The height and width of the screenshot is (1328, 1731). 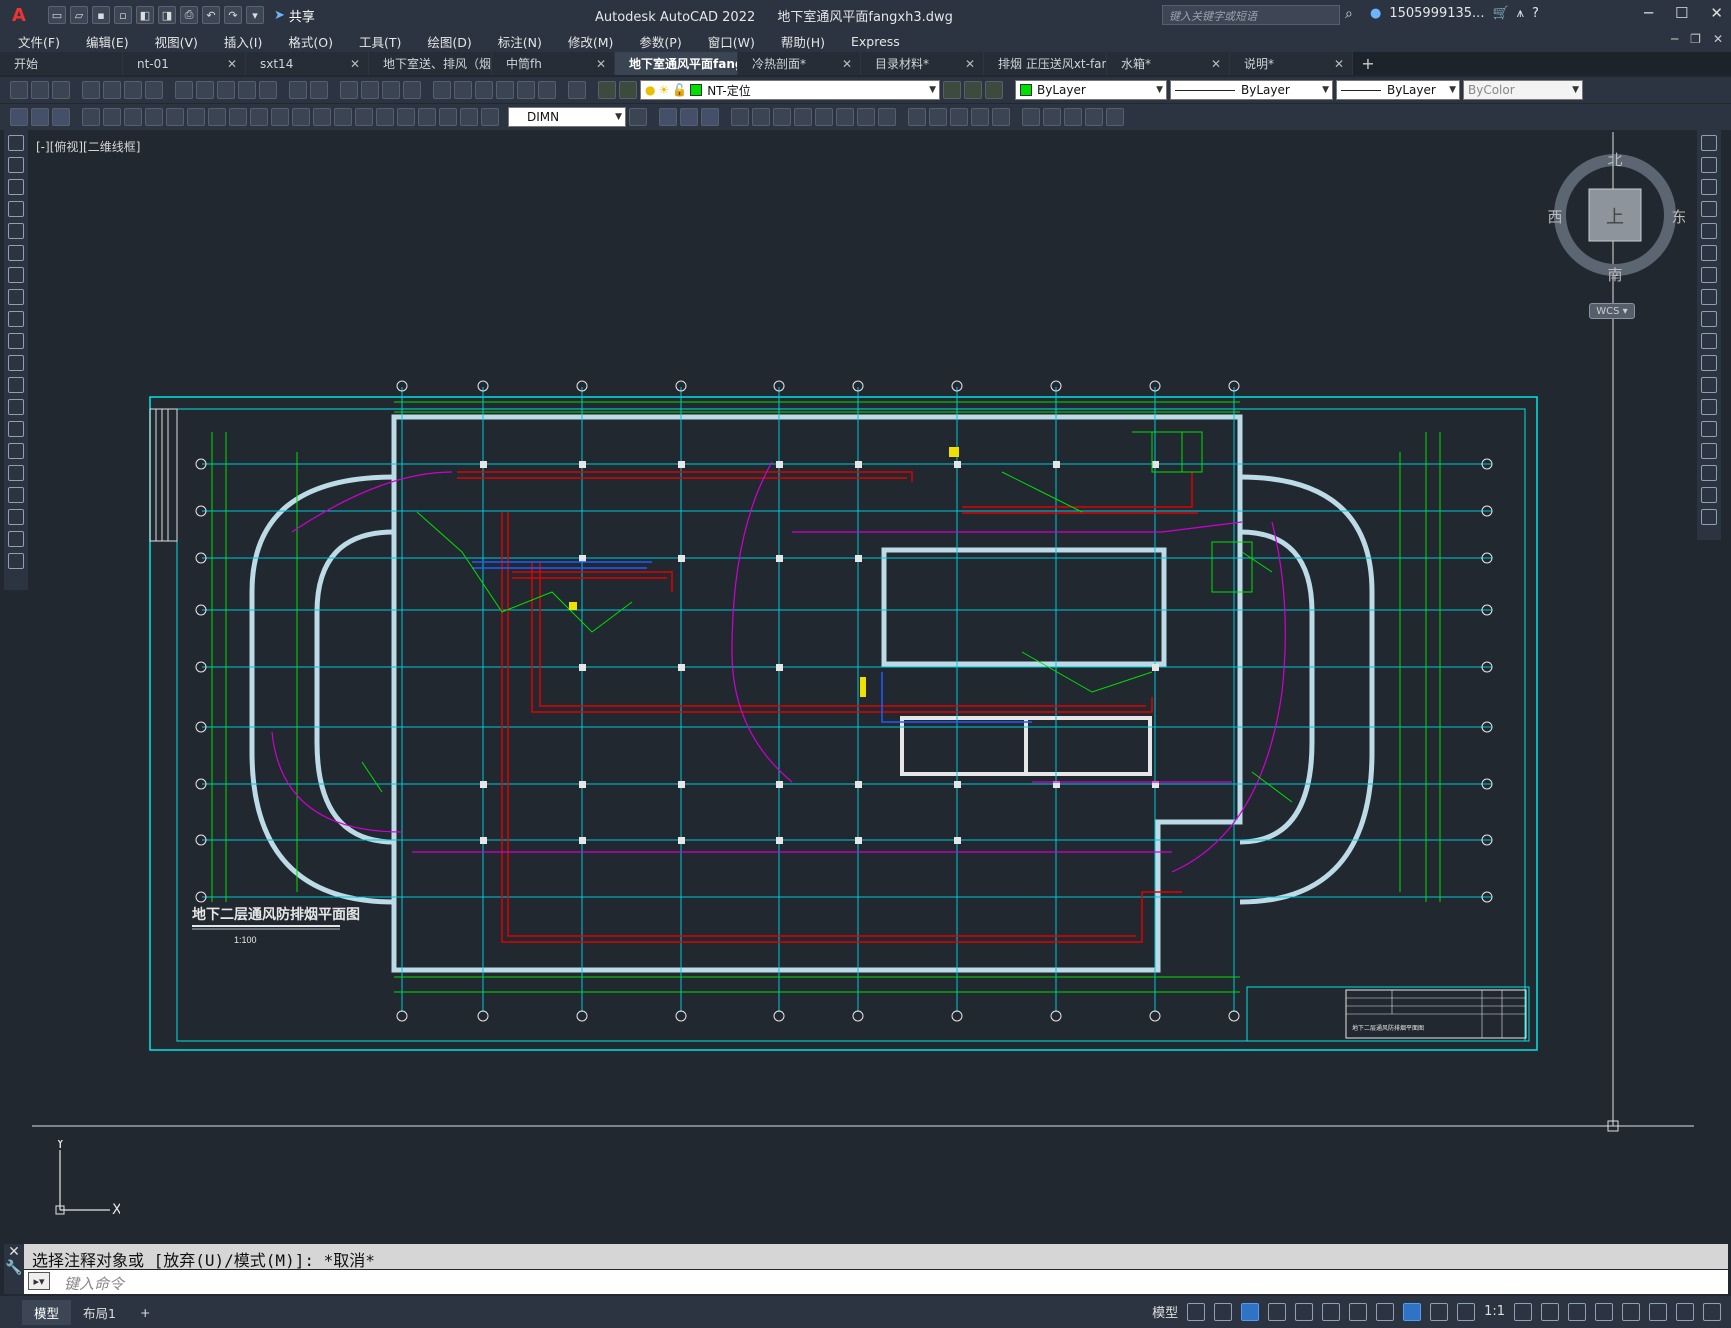 I want to click on ellipse-arc-icon, so click(x=16, y=363).